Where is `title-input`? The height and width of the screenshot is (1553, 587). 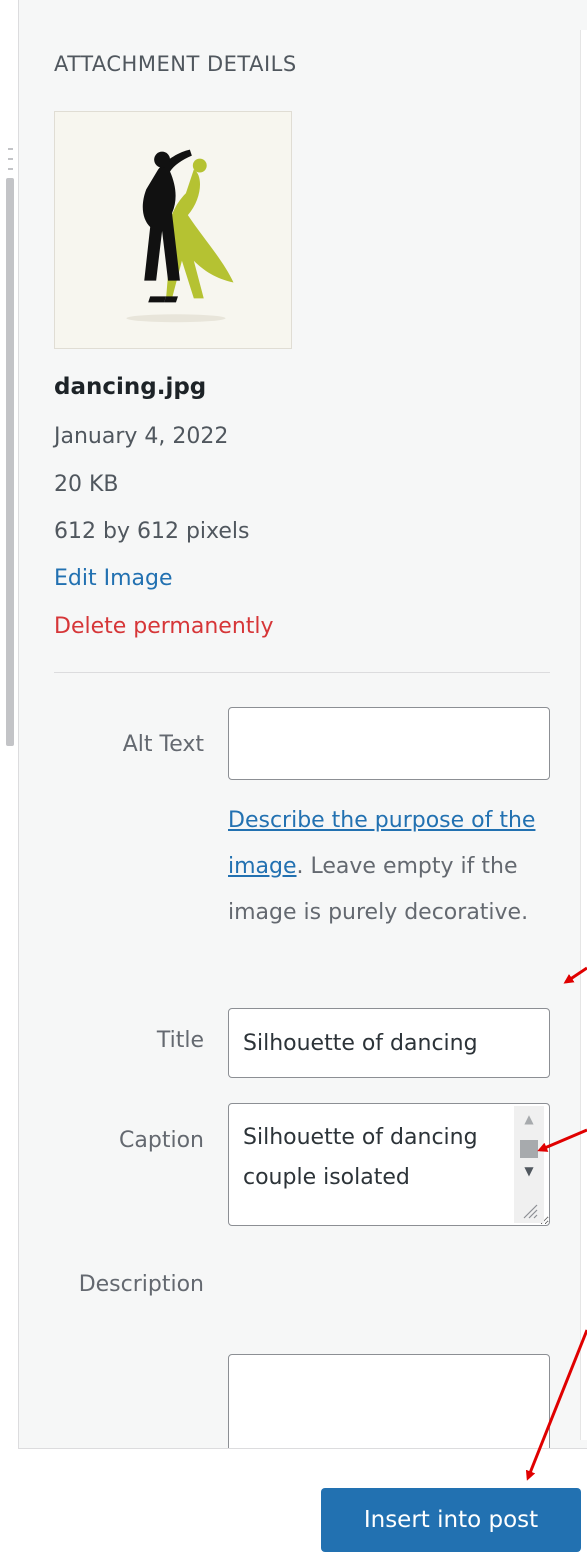 title-input is located at coordinates (389, 1043).